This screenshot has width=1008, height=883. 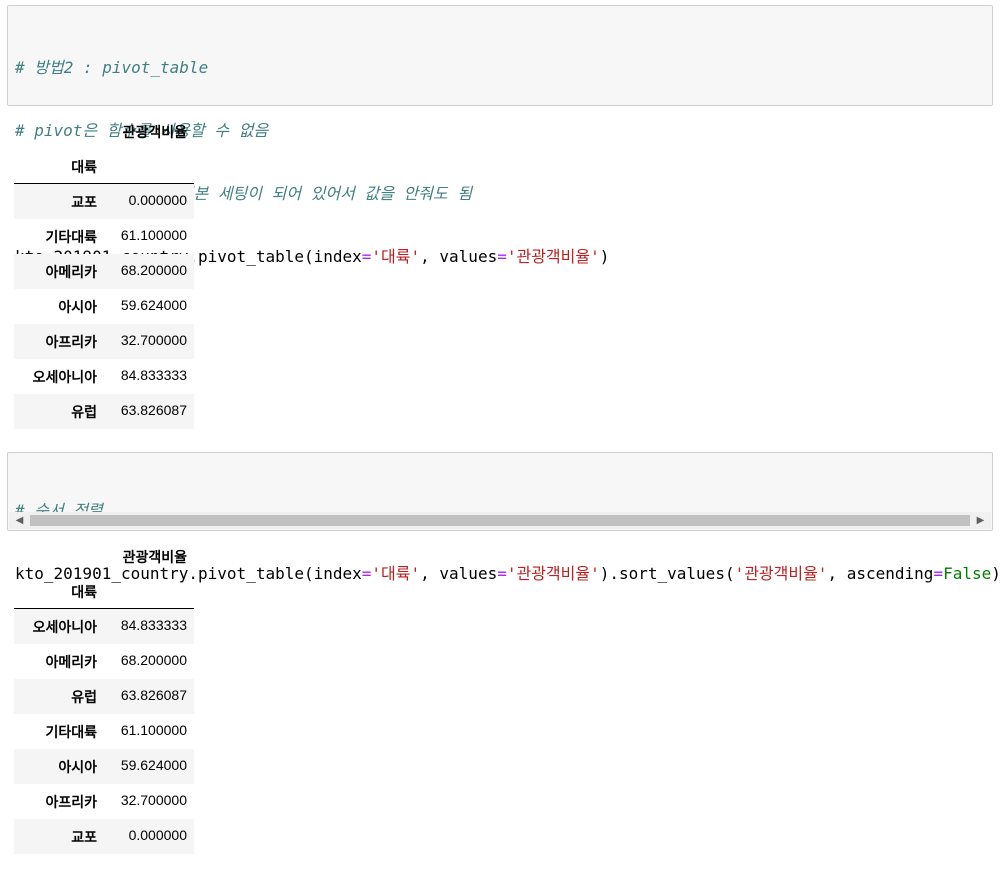 What do you see at coordinates (980, 520) in the screenshot?
I see `scroll-right-icon: ▶` at bounding box center [980, 520].